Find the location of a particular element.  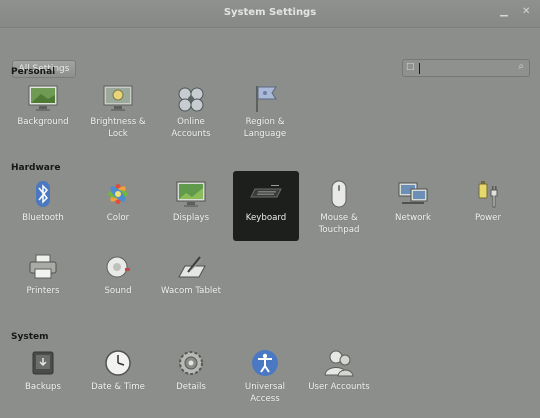

brightness-lock-icon is located at coordinates (118, 98).